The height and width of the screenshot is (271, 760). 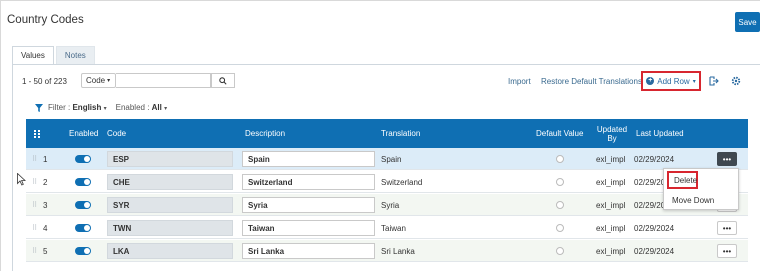 What do you see at coordinates (39, 107) in the screenshot?
I see `funnel-icon` at bounding box center [39, 107].